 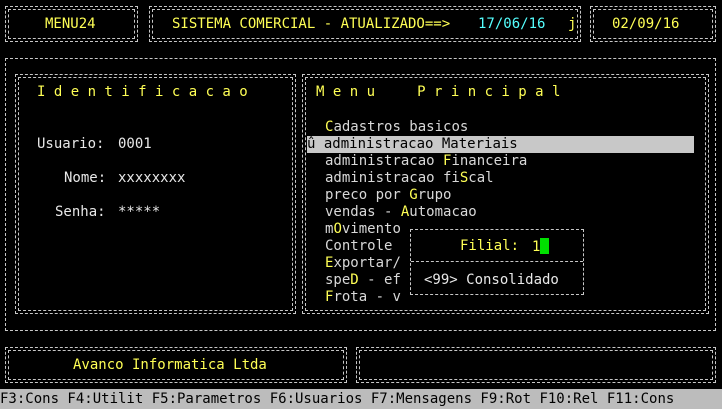 What do you see at coordinates (354, 297) in the screenshot?
I see `menu-item-frota: Frota - v` at bounding box center [354, 297].